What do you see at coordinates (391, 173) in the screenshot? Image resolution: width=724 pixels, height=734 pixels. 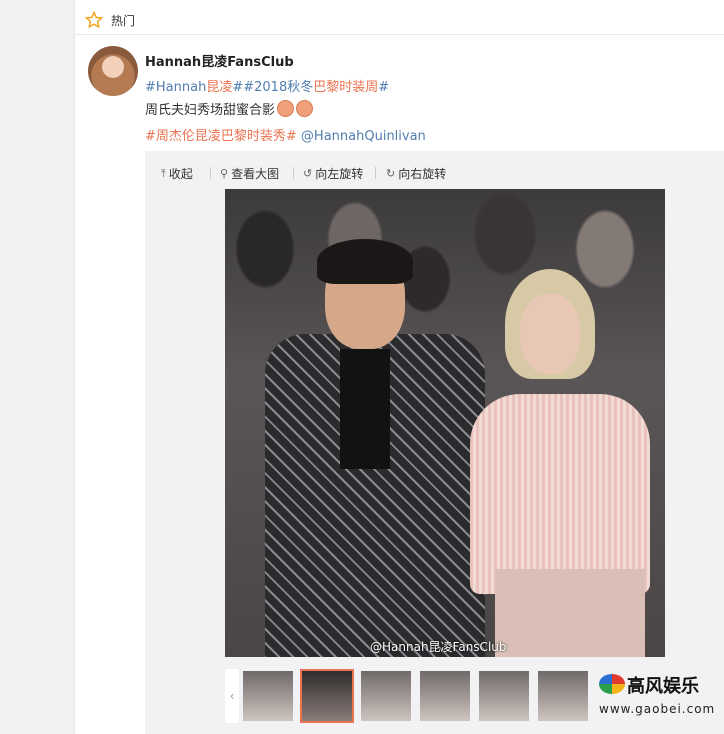 I see `rotate-right-icon: ↻` at bounding box center [391, 173].